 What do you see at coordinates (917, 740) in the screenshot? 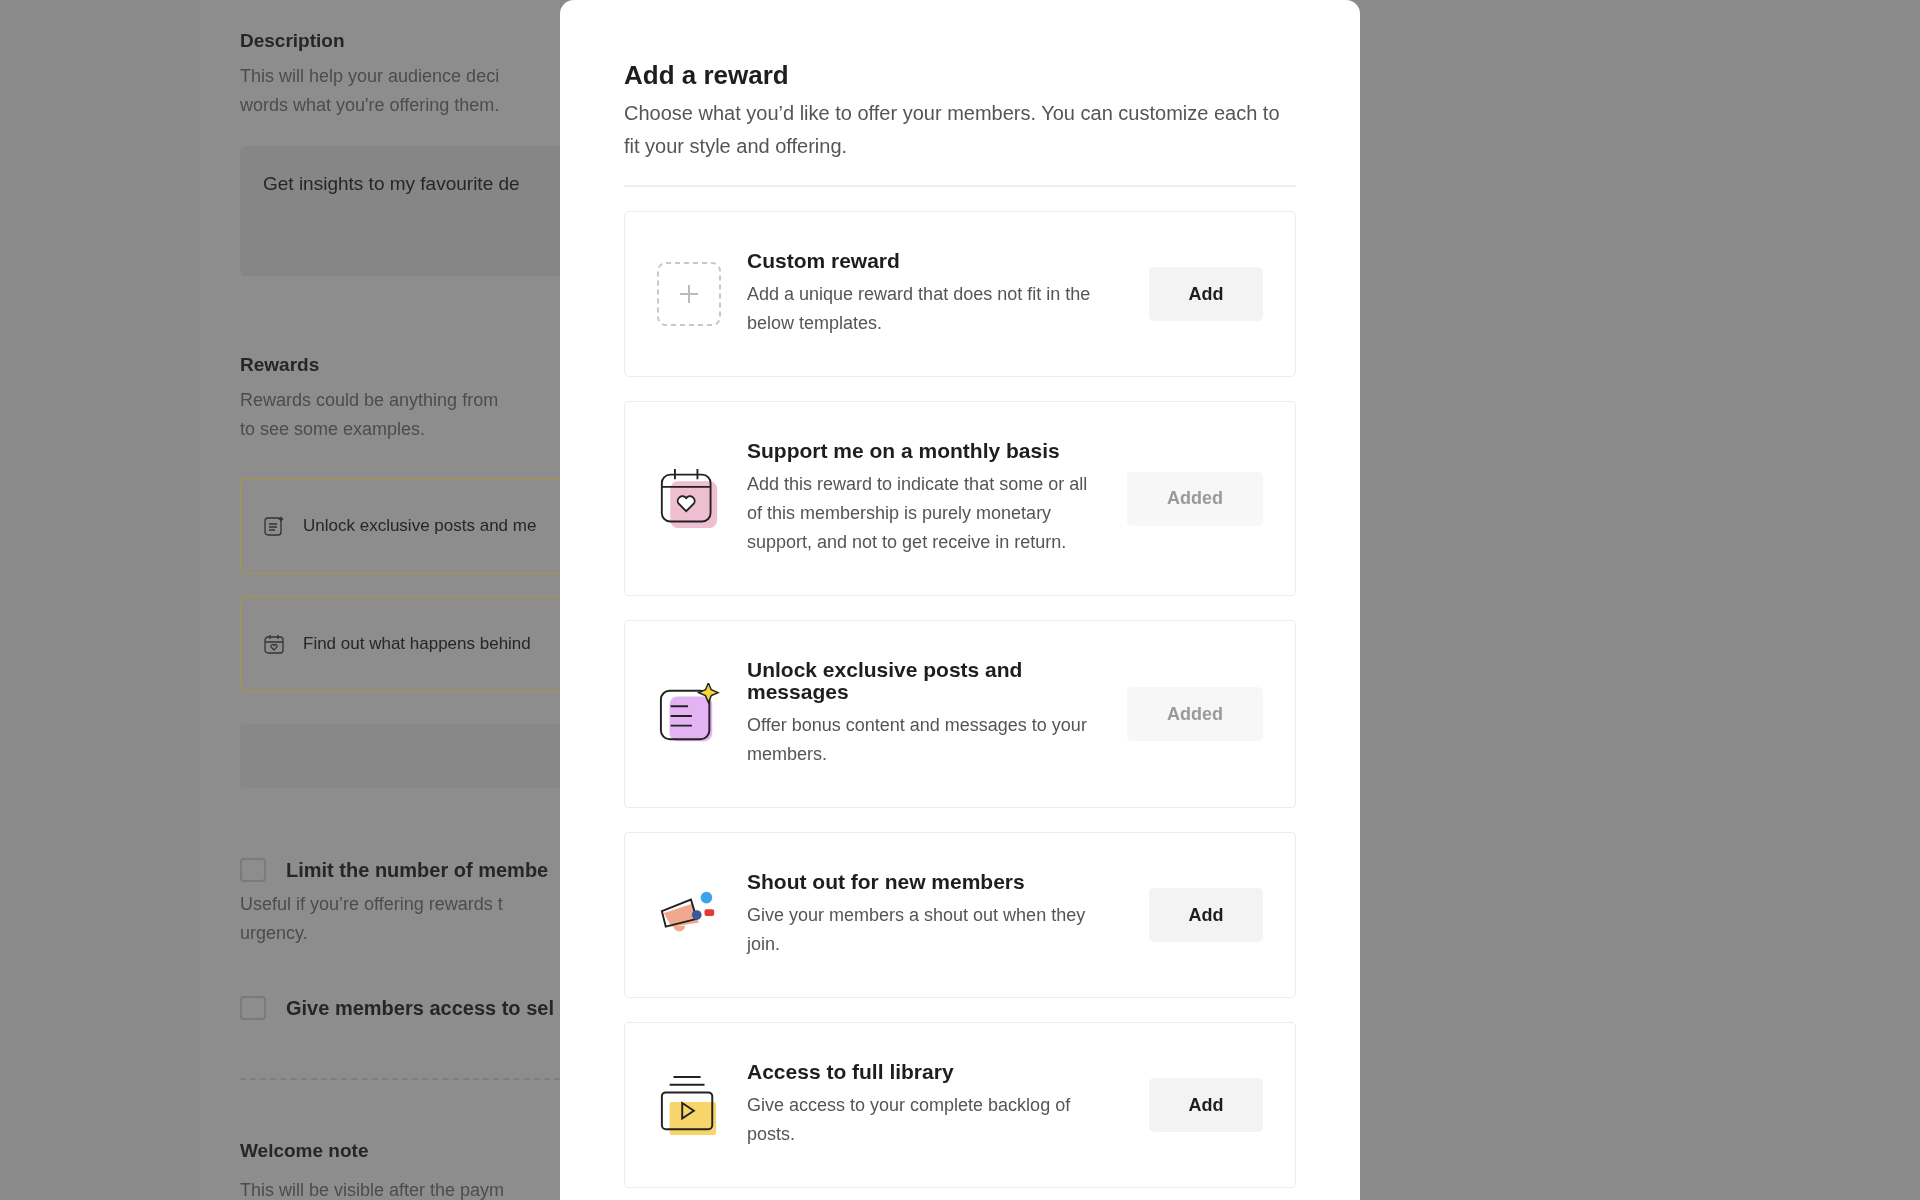
I see `reward-description: Offer bonus content and messages to your members.` at bounding box center [917, 740].